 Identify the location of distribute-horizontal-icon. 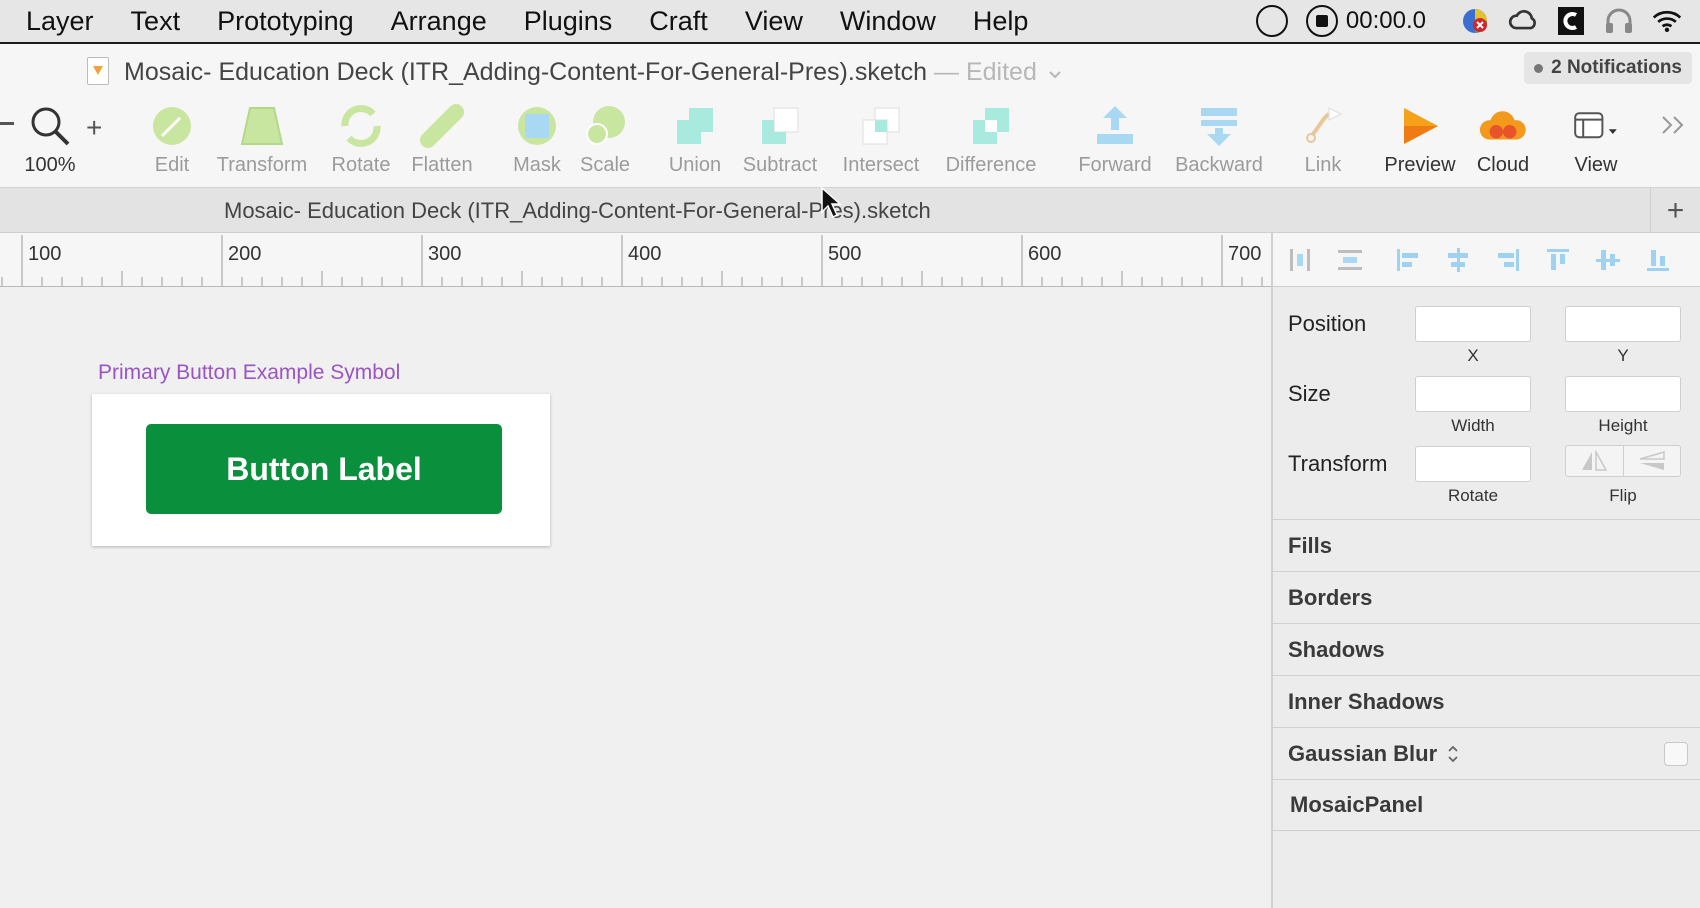
(1300, 260).